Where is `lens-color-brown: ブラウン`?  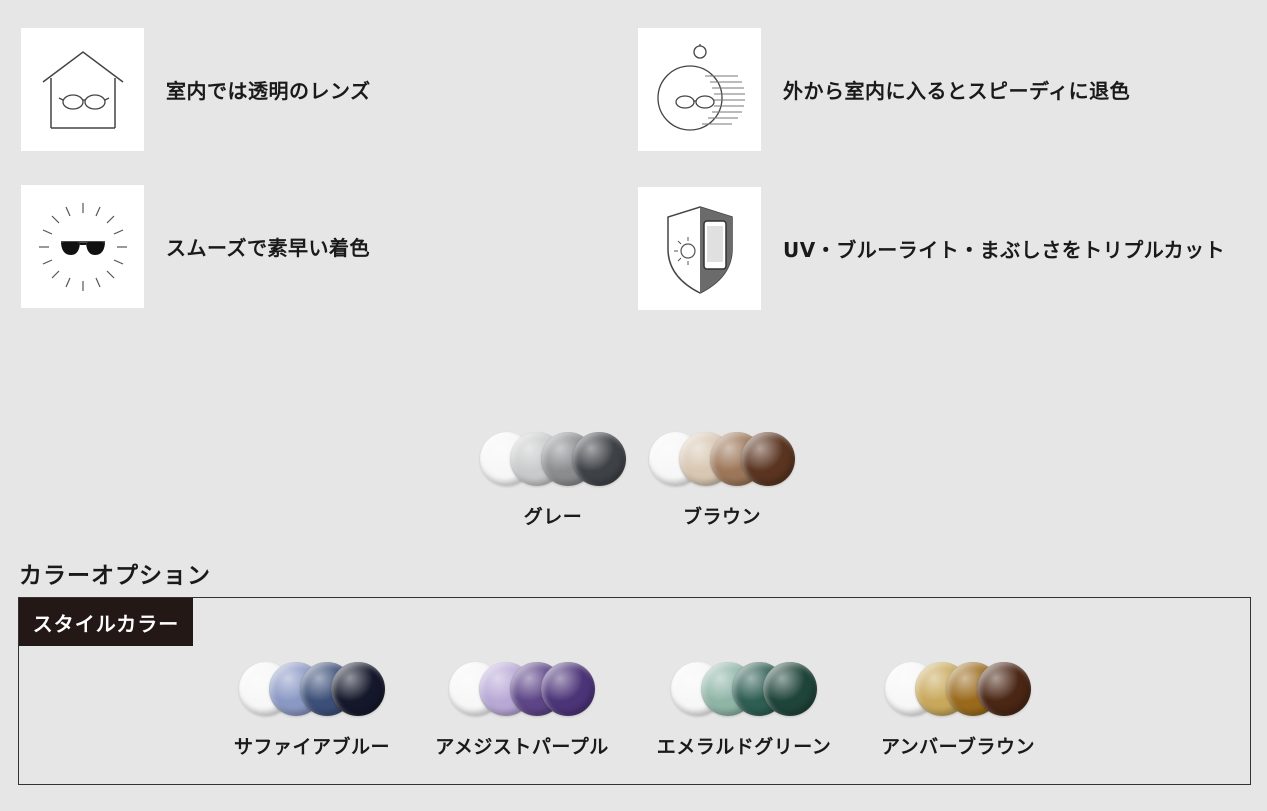 lens-color-brown: ブラウン is located at coordinates (722, 480).